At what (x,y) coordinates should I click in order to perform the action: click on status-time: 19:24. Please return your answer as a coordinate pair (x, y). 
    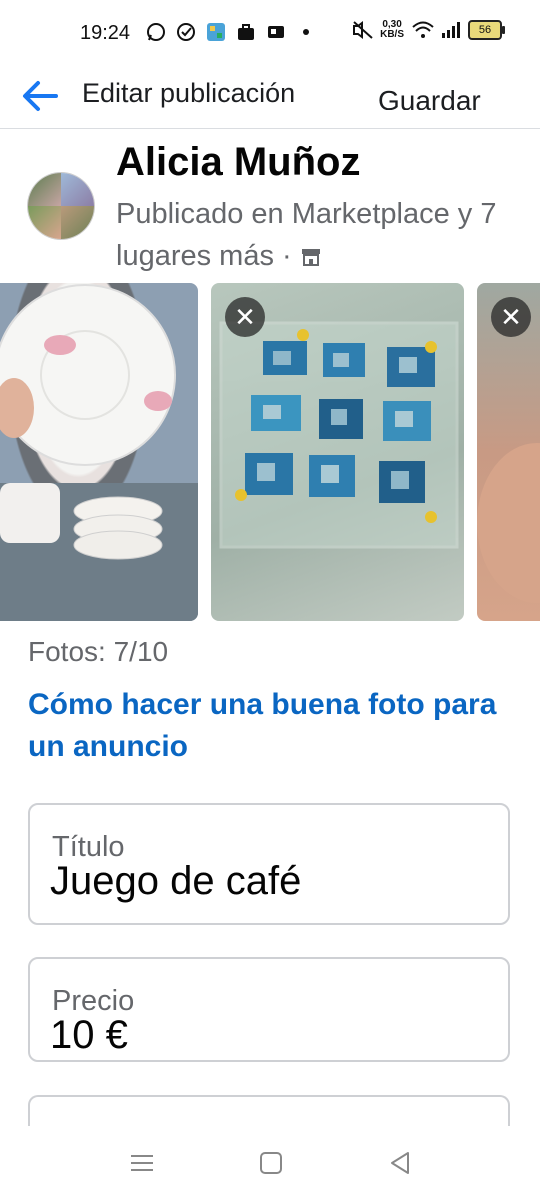
    Looking at the image, I should click on (105, 33).